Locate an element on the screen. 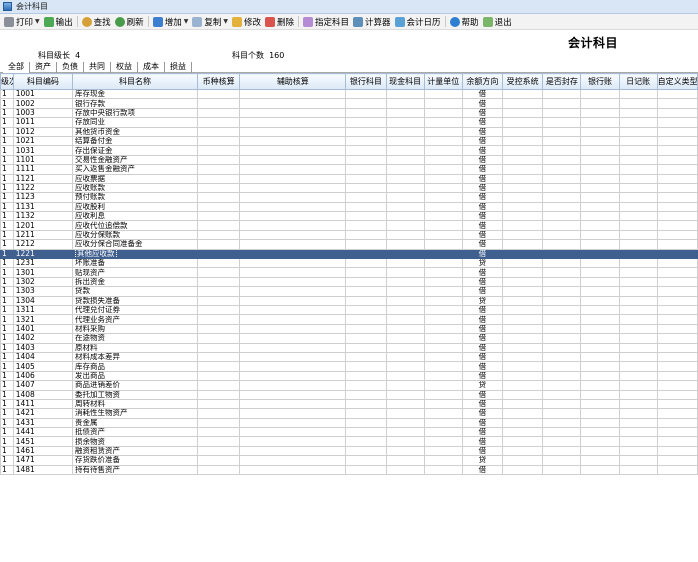 The width and height of the screenshot is (698, 562). export-button: 输出 is located at coordinates (58, 22).